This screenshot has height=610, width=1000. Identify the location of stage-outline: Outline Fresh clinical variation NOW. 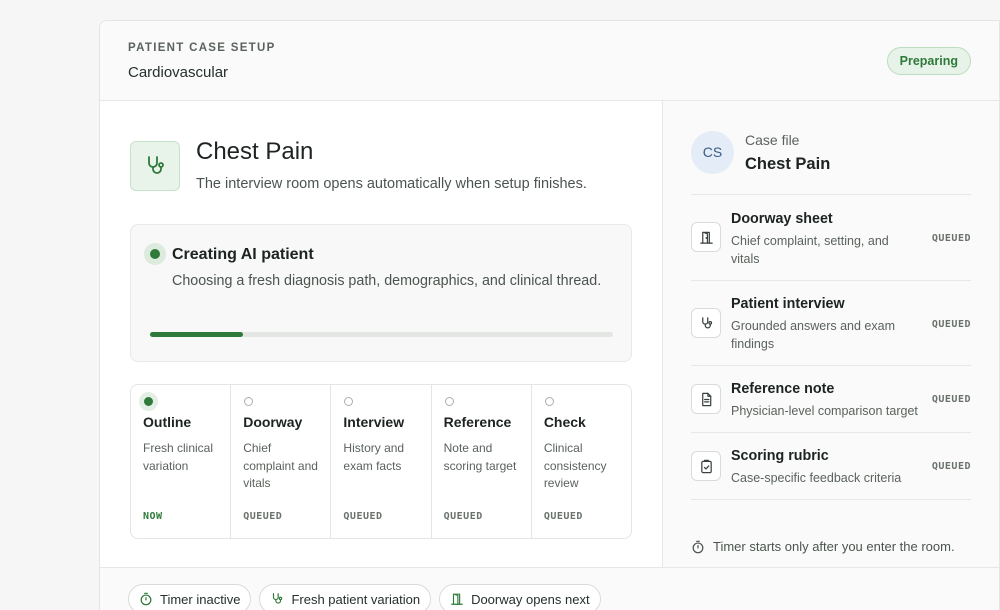
(181, 461).